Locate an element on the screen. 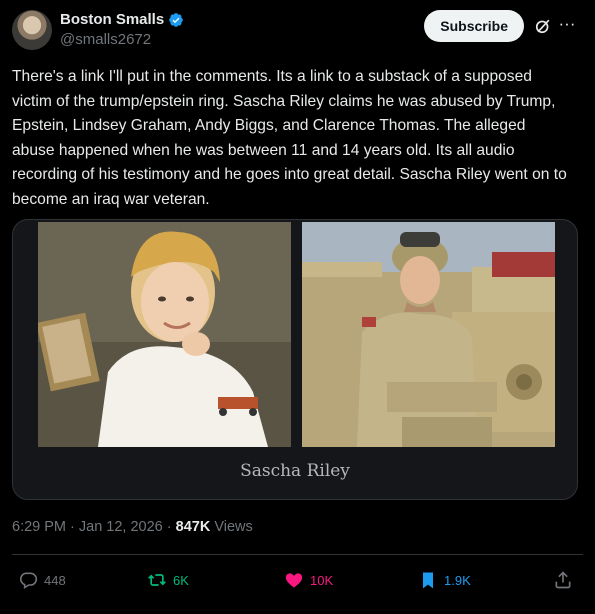 This screenshot has height=614, width=595. display-name: Boston Smalls is located at coordinates (112, 19).